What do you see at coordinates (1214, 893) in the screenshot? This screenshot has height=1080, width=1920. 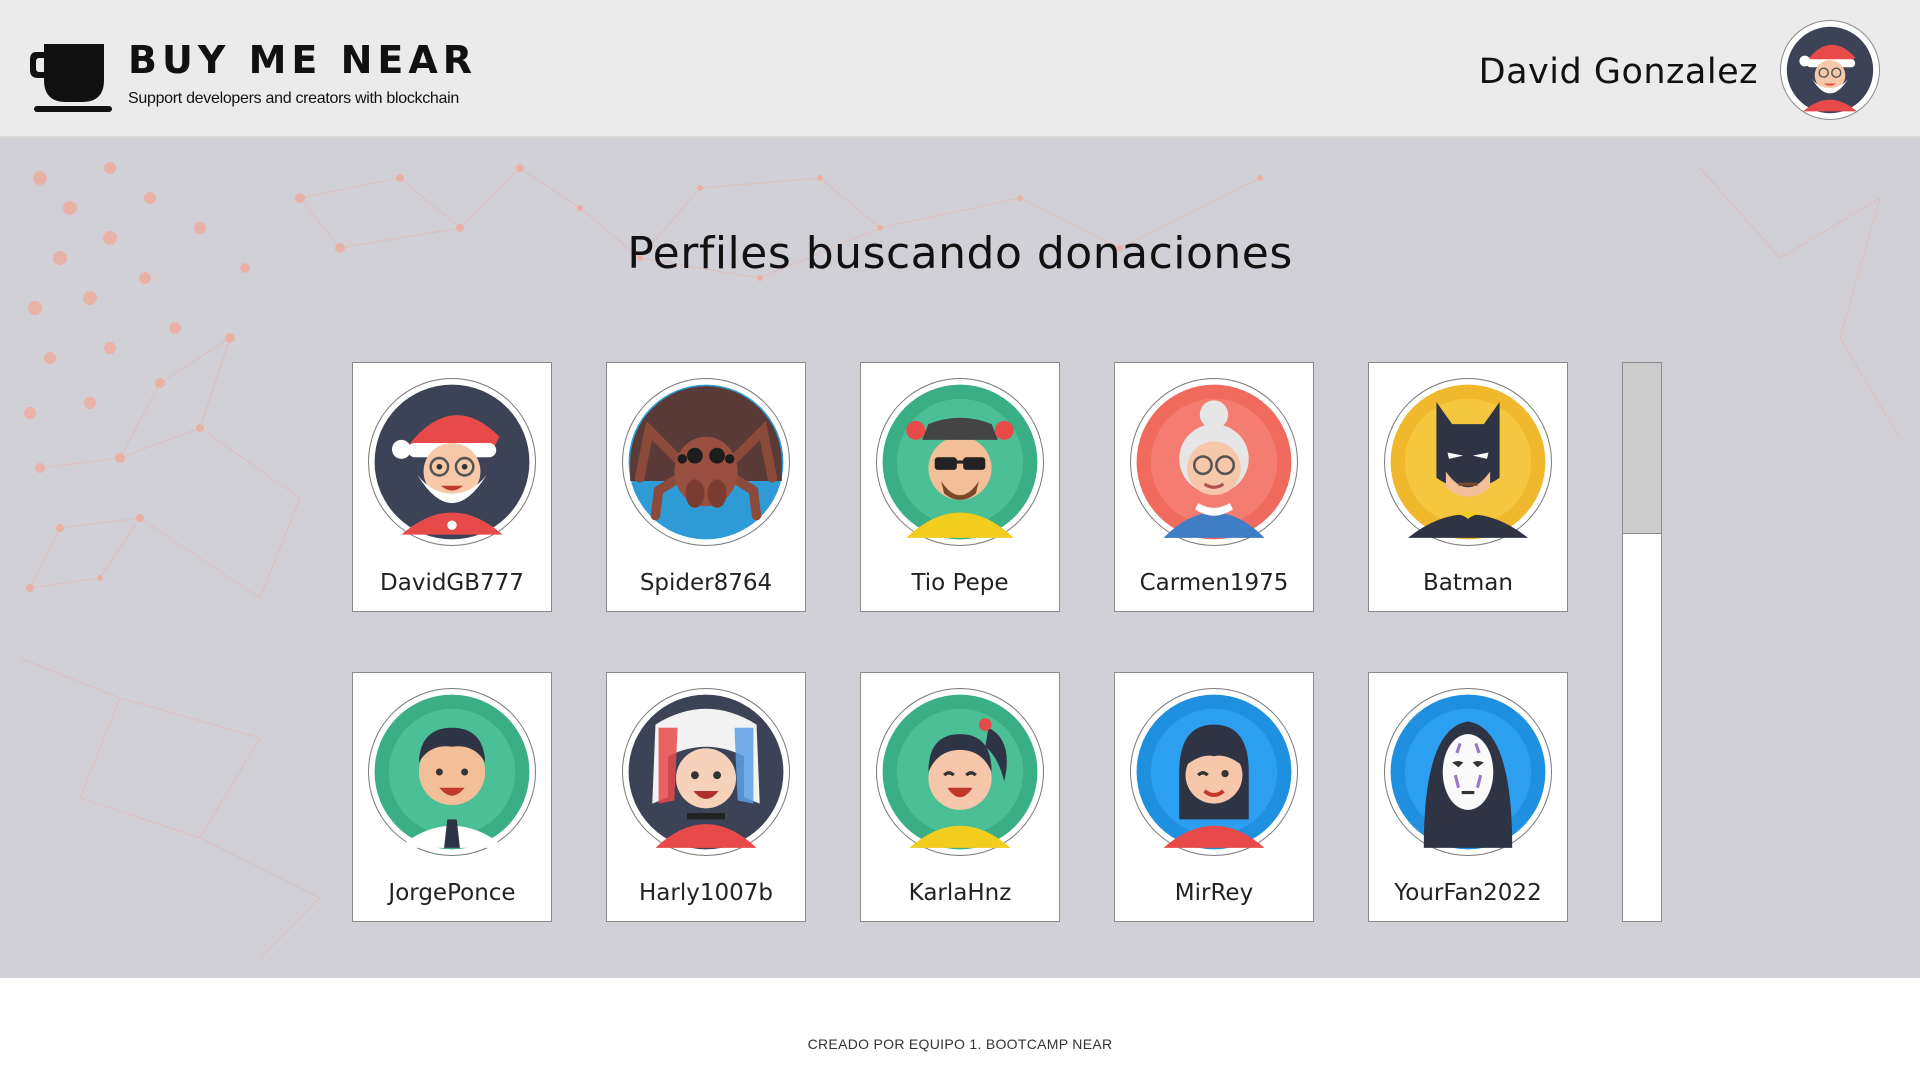 I see `profile-name: MirRey` at bounding box center [1214, 893].